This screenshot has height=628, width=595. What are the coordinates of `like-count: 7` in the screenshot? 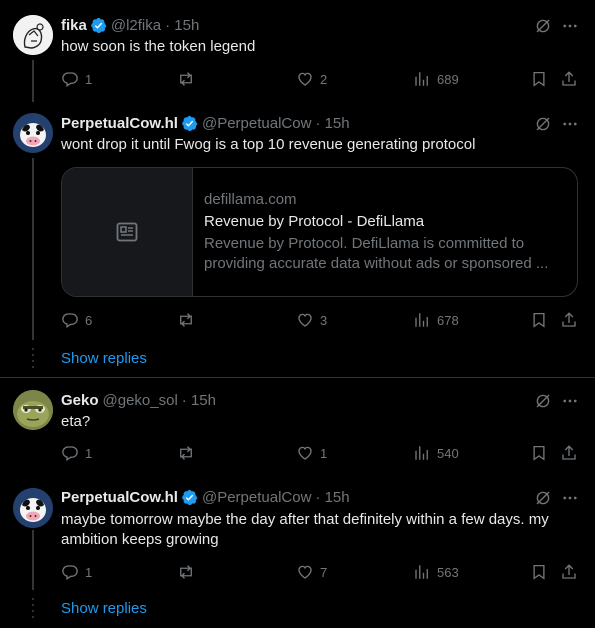 It's located at (324, 572).